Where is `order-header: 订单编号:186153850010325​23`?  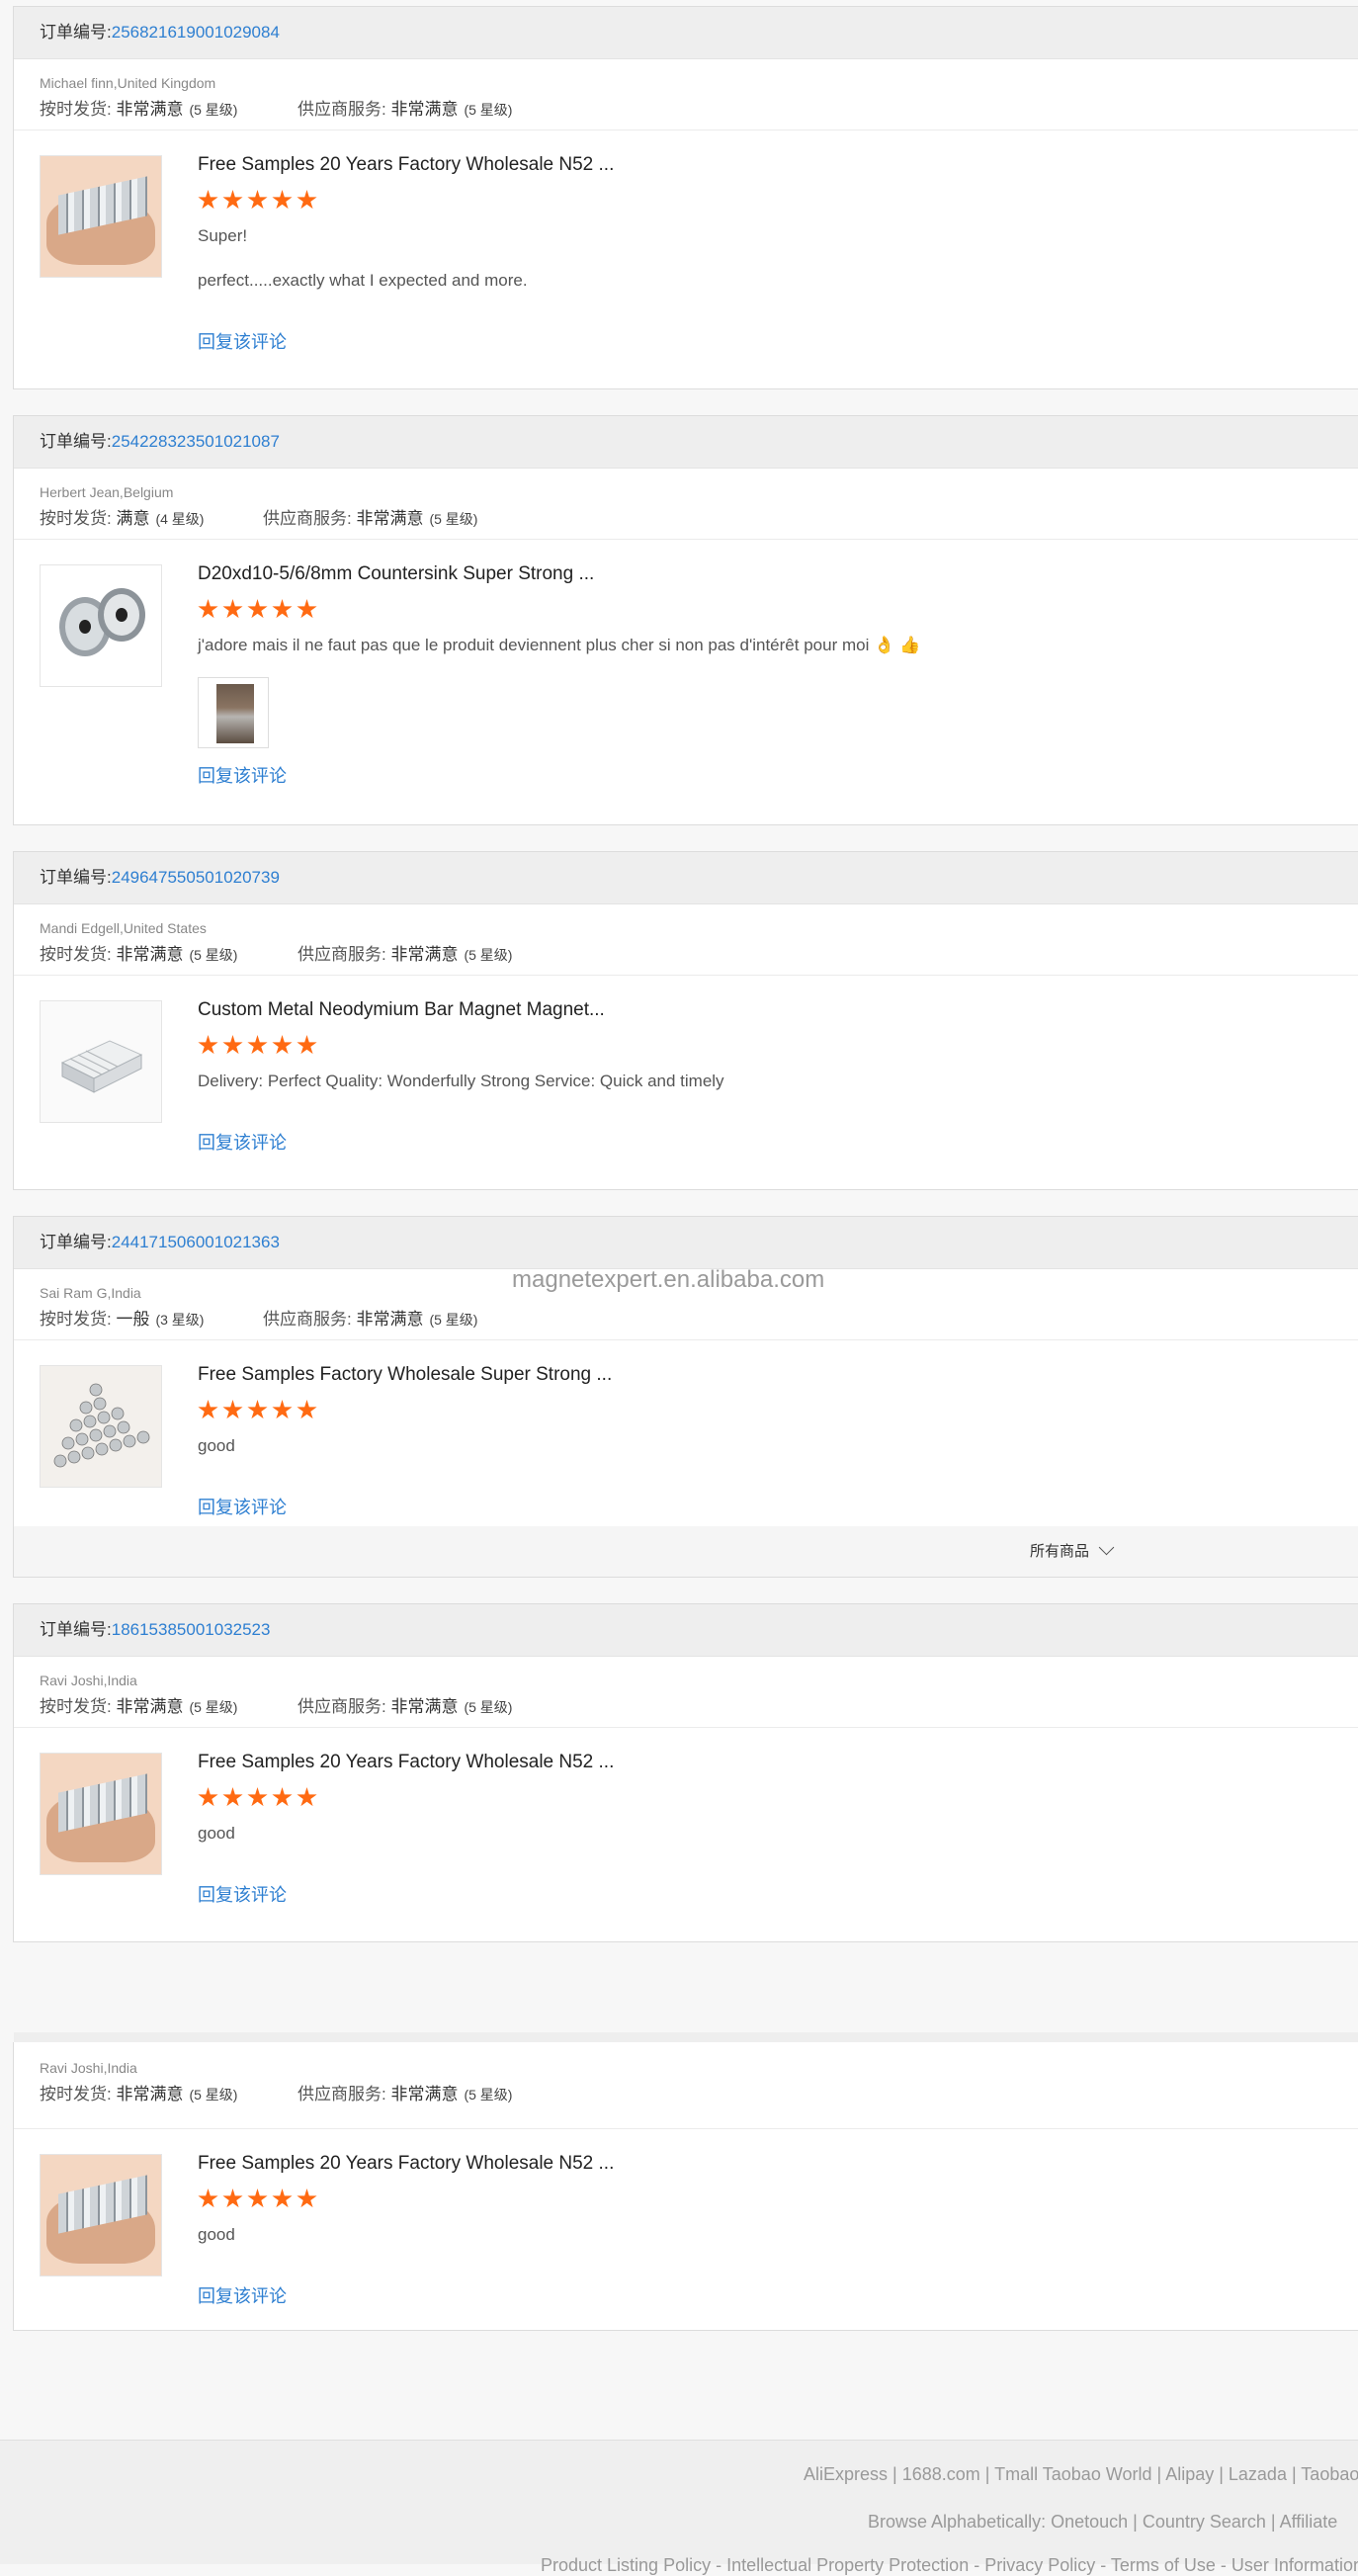
order-header: 订单编号:186153850010325​23 is located at coordinates (686, 1630).